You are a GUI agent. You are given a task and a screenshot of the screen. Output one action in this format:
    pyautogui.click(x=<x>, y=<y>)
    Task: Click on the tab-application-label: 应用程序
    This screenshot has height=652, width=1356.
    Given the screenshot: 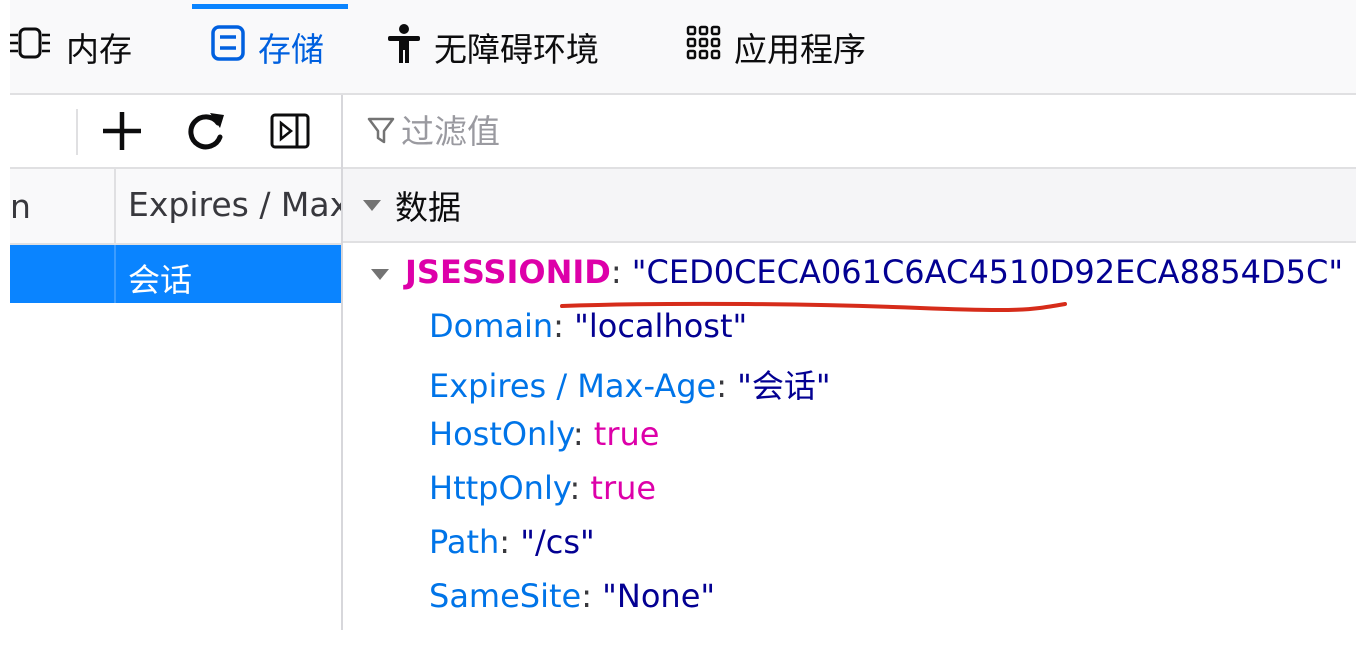 What is the action you would take?
    pyautogui.click(x=800, y=49)
    